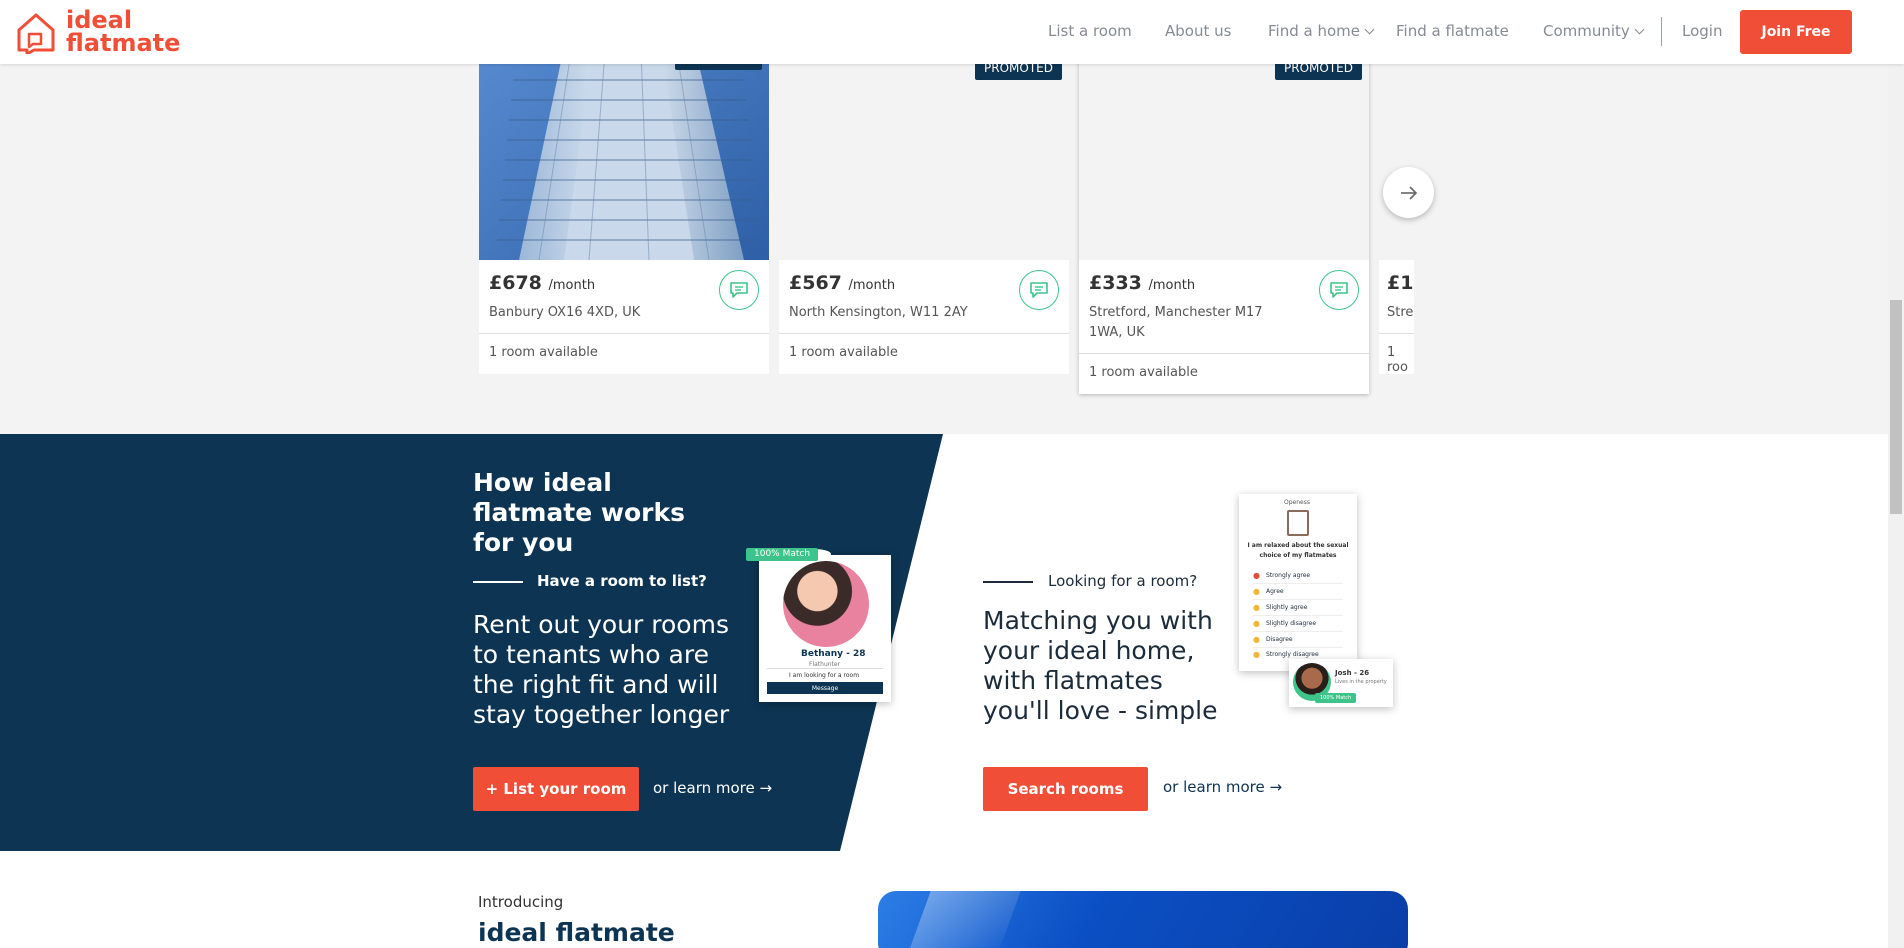  I want to click on left-label: Have a room to list?, so click(622, 581).